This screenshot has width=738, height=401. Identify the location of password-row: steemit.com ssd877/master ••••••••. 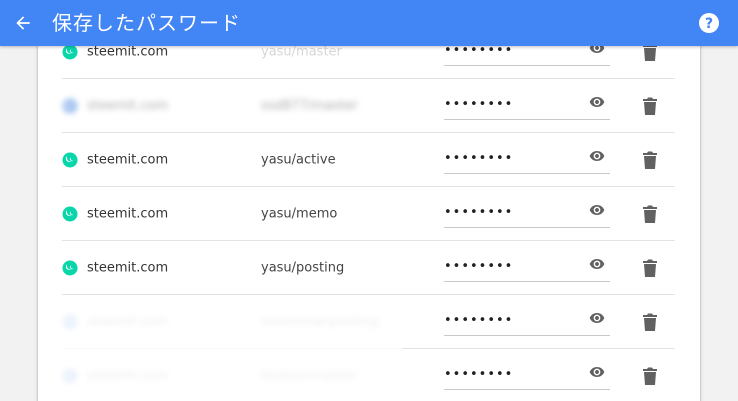
(368, 106).